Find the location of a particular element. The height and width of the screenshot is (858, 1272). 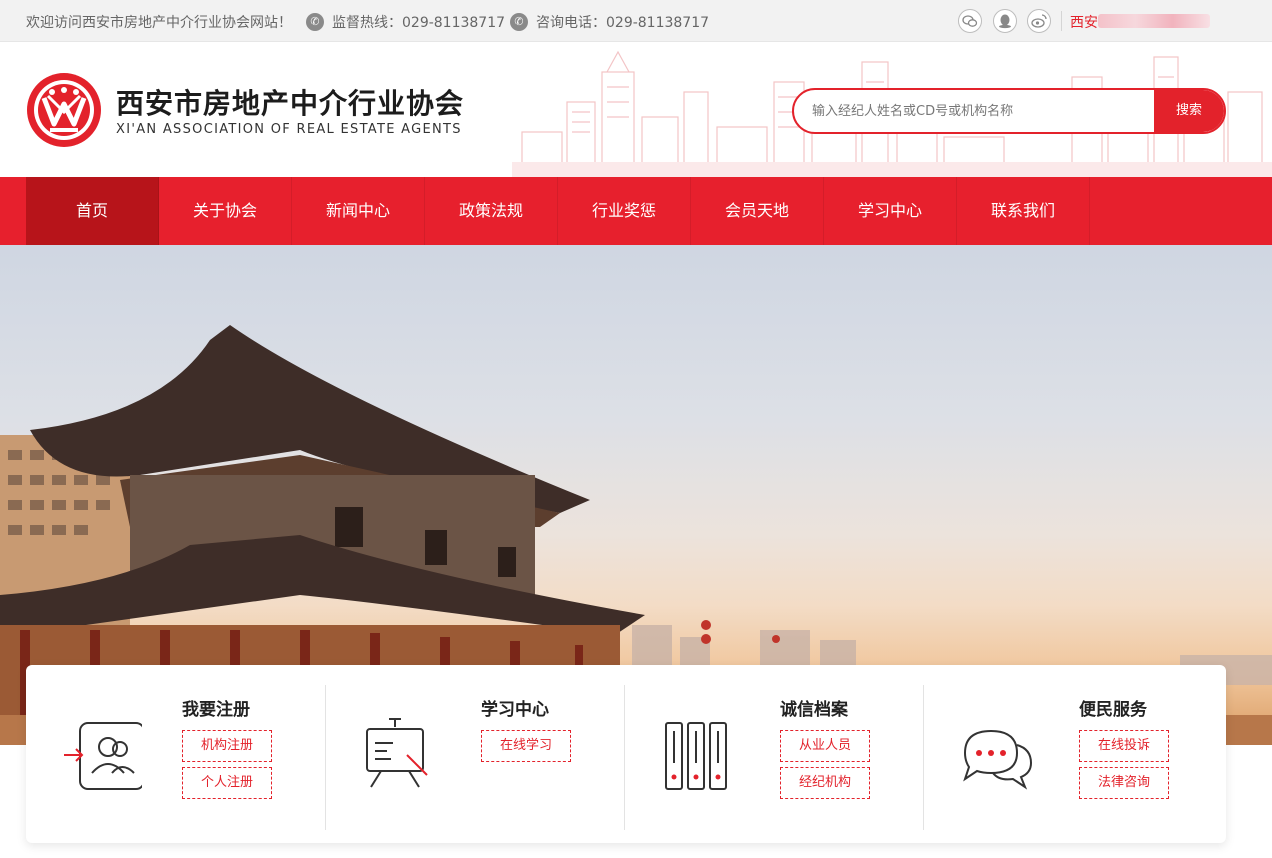

service-title: 便民服务 is located at coordinates (1113, 710).